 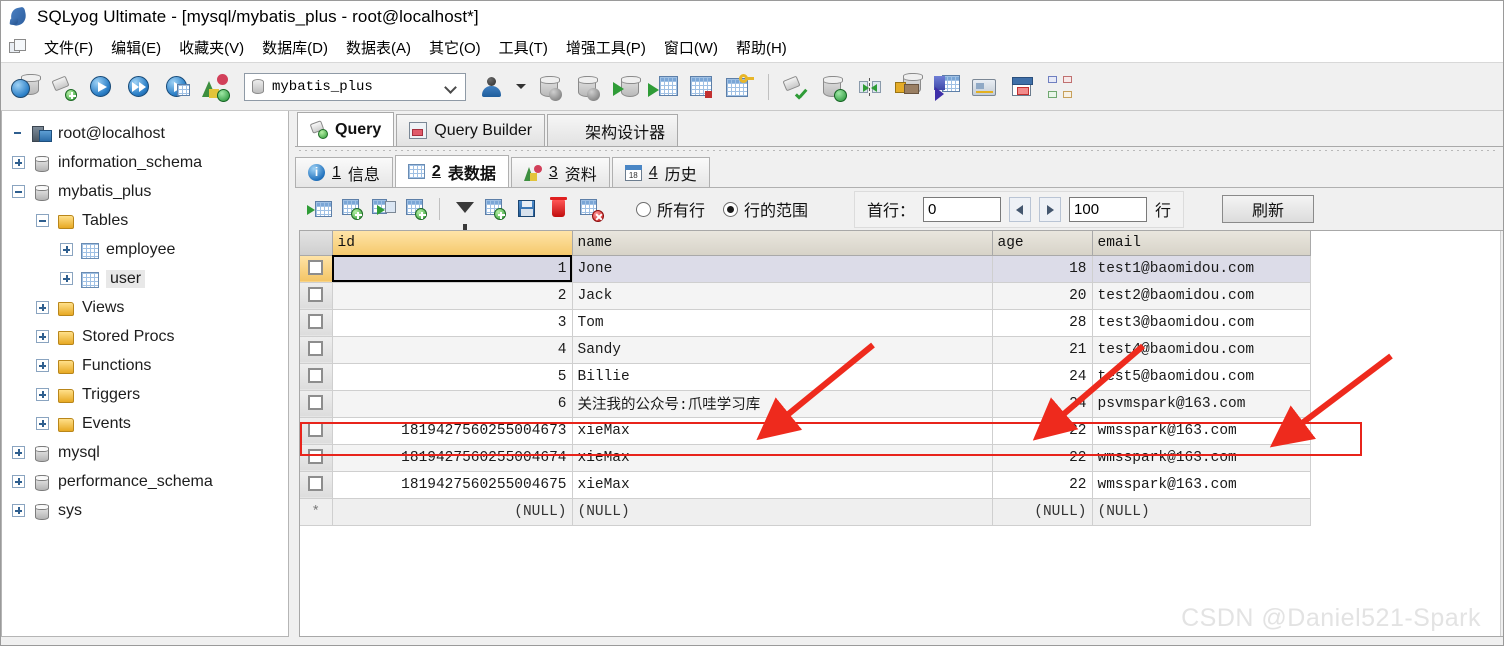 I want to click on window-restore-icon, so click(x=19, y=47).